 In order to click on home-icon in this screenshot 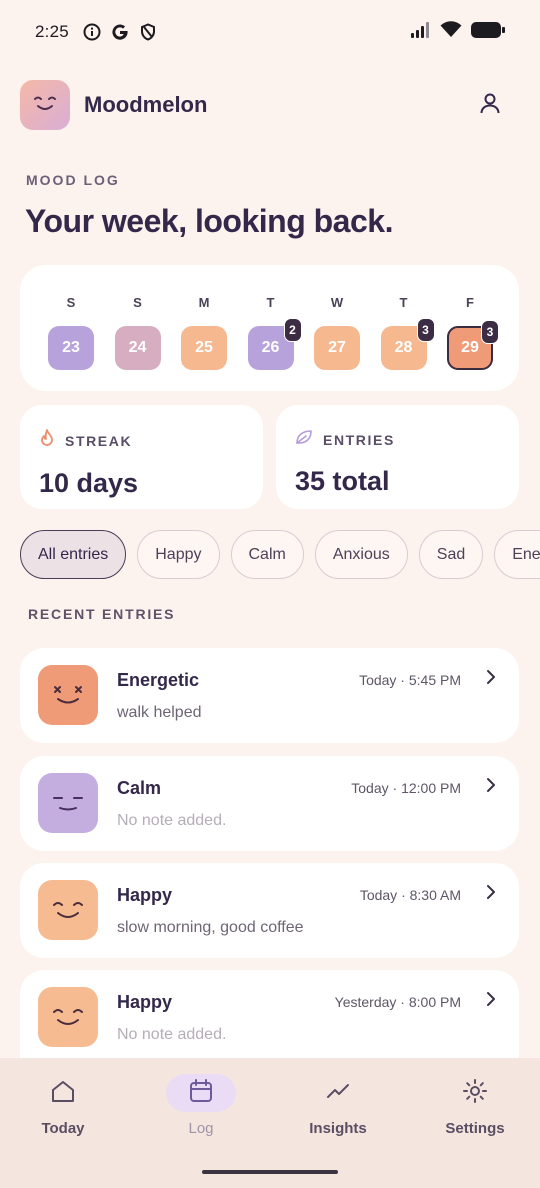, I will do `click(63, 1093)`.